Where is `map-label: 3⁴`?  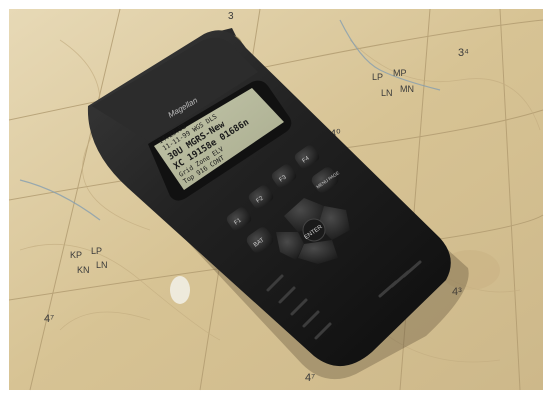
map-label: 3⁴ is located at coordinates (463, 53).